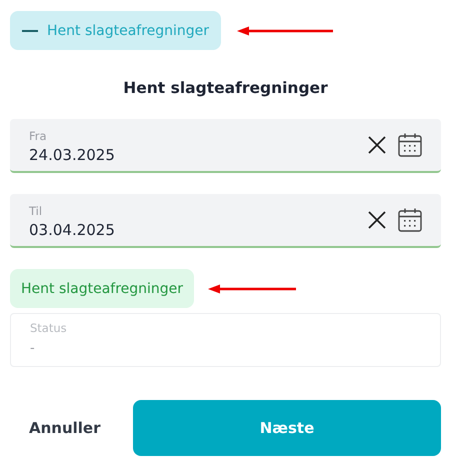 This screenshot has width=453, height=466. What do you see at coordinates (225, 88) in the screenshot?
I see `dialog-title: Hent slagteafregninger` at bounding box center [225, 88].